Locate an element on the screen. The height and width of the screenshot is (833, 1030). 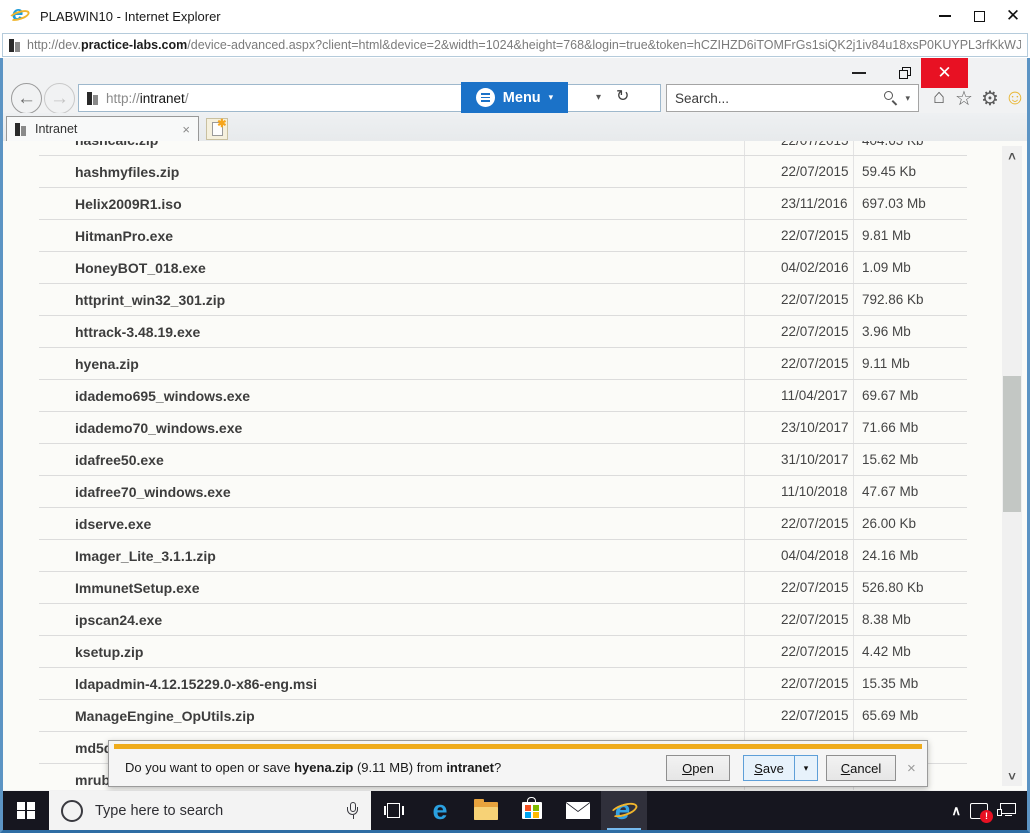
file-name: idafree70_windows.exe is located at coordinates (391, 492).